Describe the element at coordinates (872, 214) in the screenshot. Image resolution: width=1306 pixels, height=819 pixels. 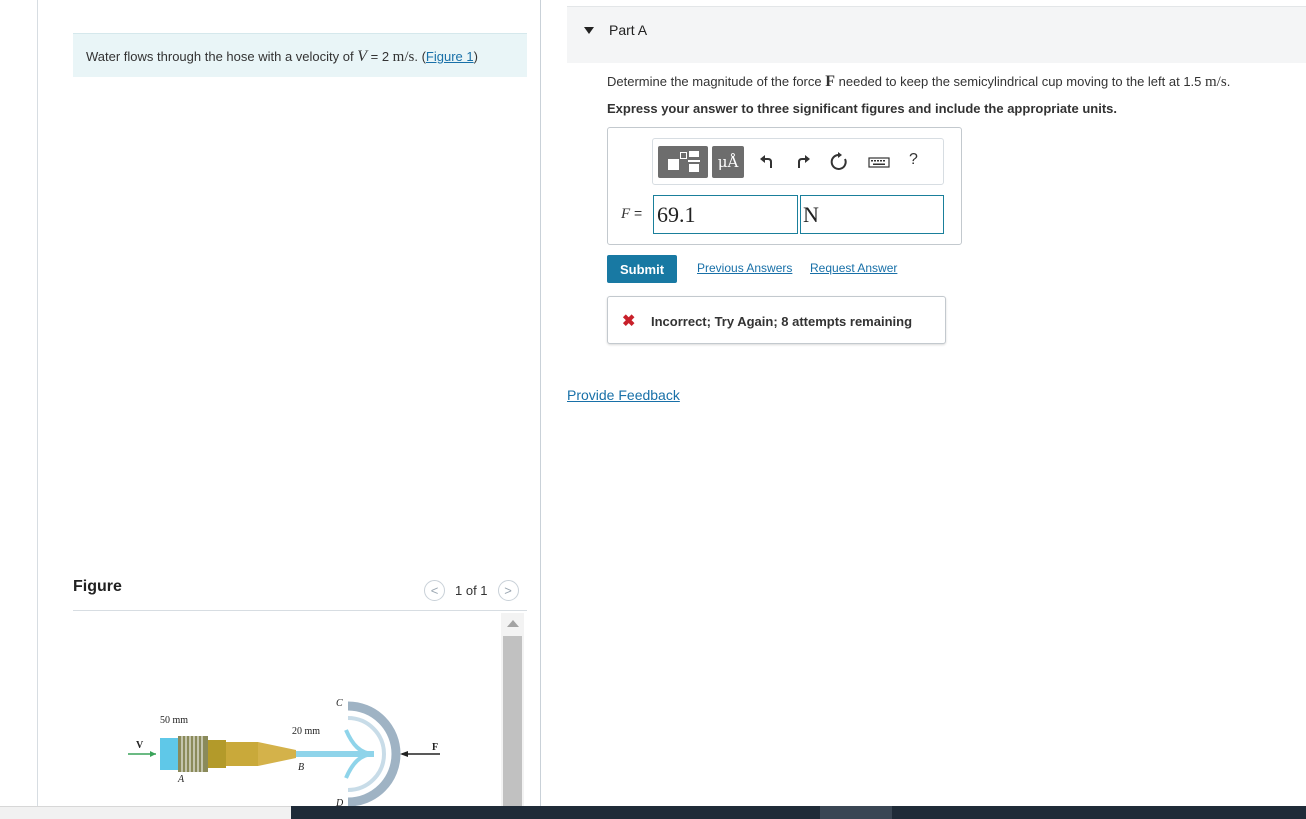
I see `answer-unit-input: N` at that location.